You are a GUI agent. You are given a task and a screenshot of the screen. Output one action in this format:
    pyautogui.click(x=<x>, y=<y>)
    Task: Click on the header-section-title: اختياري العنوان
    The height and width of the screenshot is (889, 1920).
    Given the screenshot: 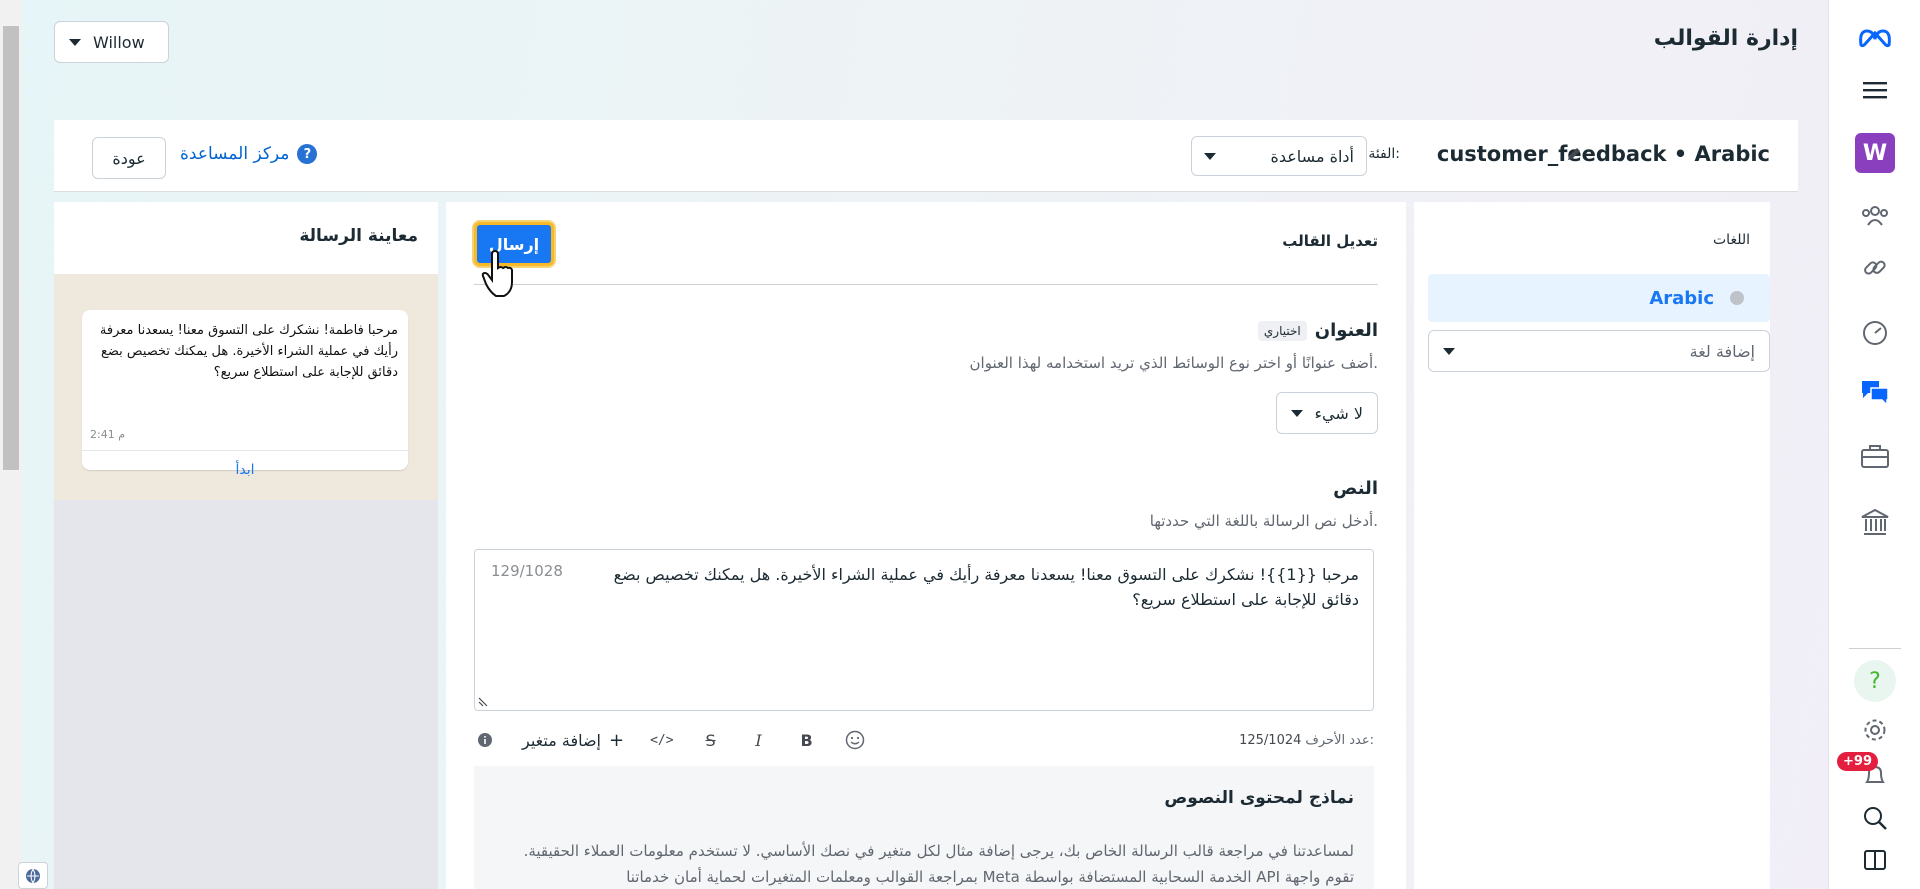 What is the action you would take?
    pyautogui.click(x=1317, y=330)
    